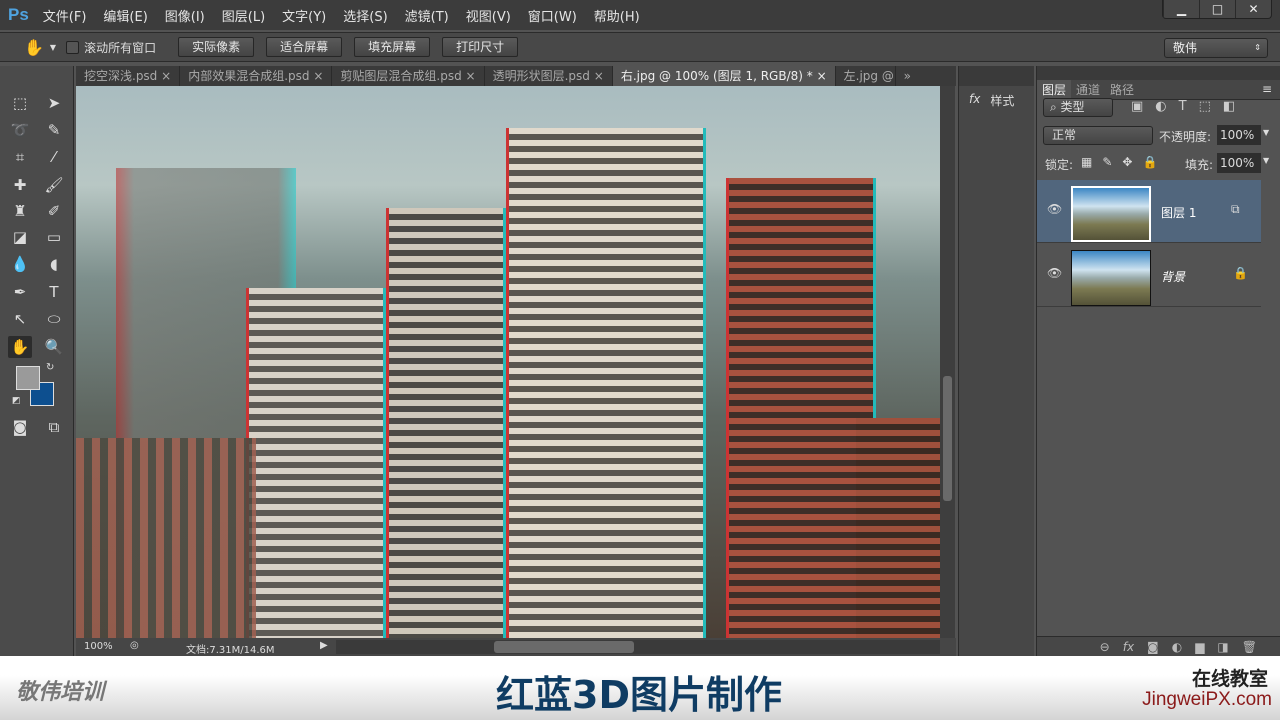 The height and width of the screenshot is (720, 1280). Describe the element at coordinates (488, 15) in the screenshot. I see `menu-view: 视图(V)` at that location.